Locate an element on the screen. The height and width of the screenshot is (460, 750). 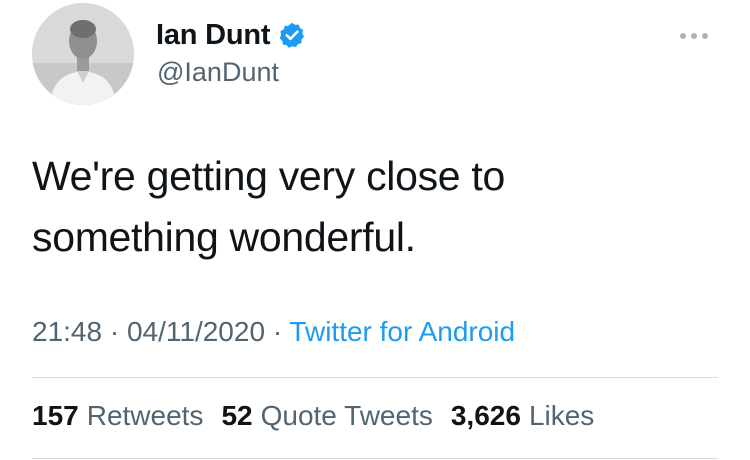
retweets-stat: 157 Retweets is located at coordinates (117, 416).